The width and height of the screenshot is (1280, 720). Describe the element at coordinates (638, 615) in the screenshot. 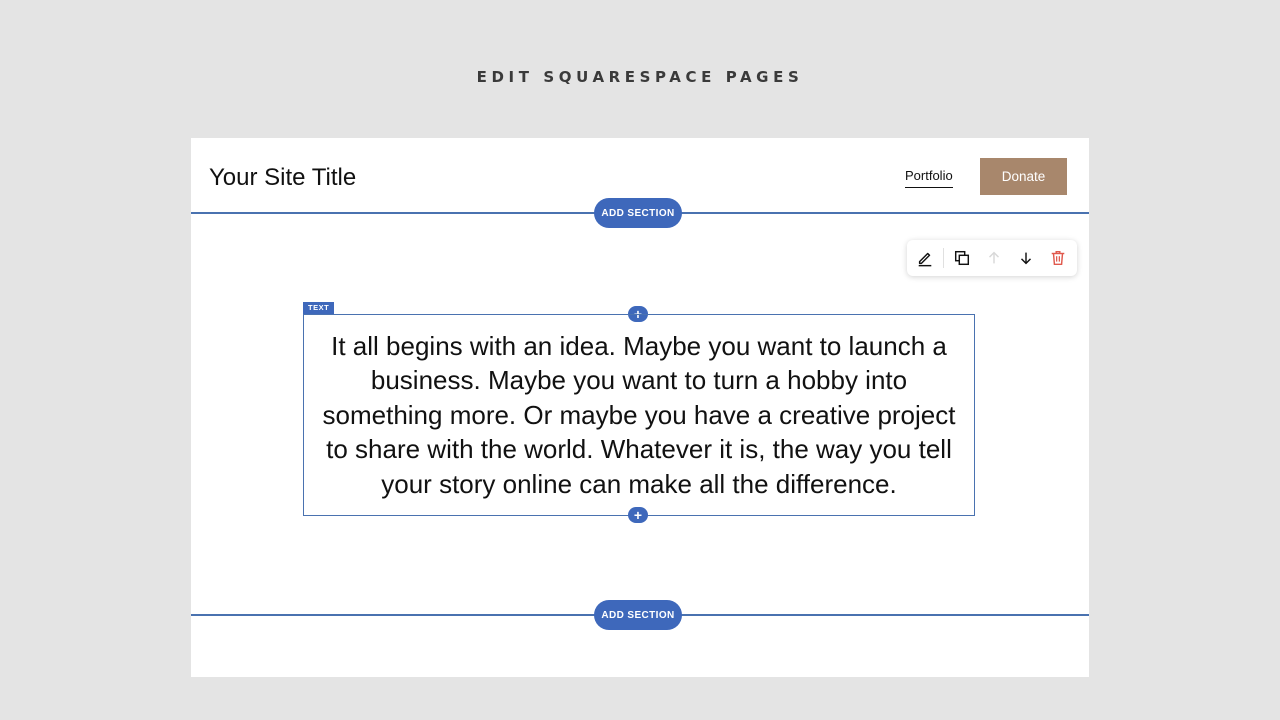

I see `add-section-button-bottom: ADD SECTION` at that location.